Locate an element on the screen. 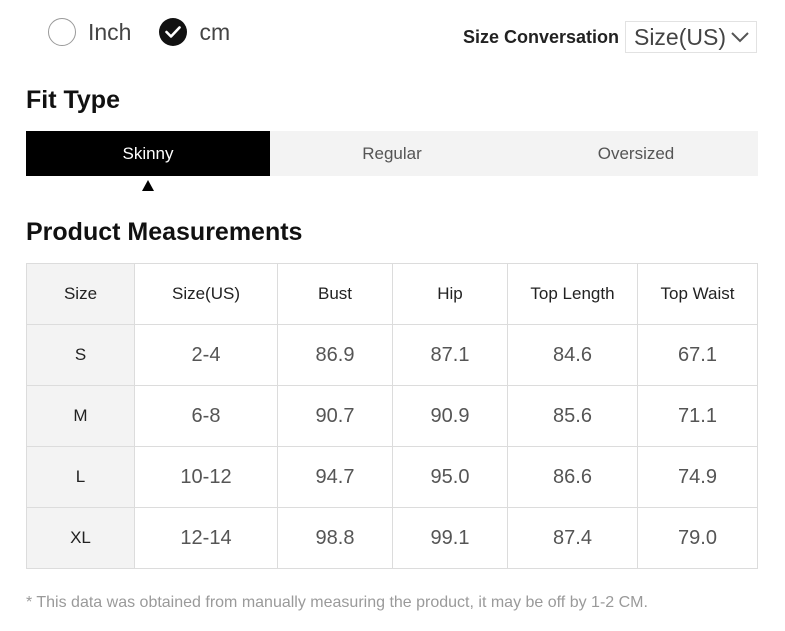 The image size is (785, 631). table-cell: 99.1 is located at coordinates (450, 538).